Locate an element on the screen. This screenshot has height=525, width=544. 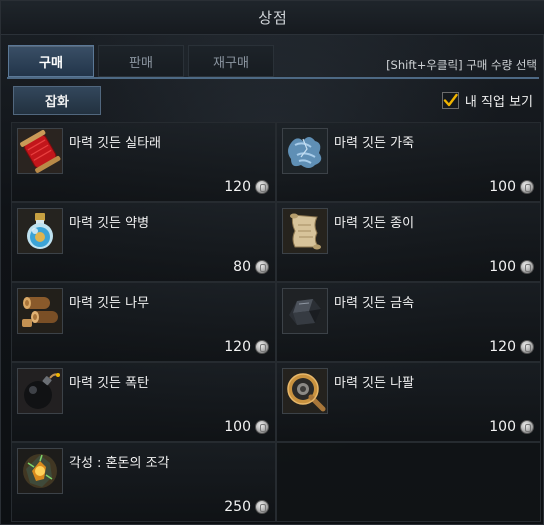
tab-sell: 판매 is located at coordinates (141, 61).